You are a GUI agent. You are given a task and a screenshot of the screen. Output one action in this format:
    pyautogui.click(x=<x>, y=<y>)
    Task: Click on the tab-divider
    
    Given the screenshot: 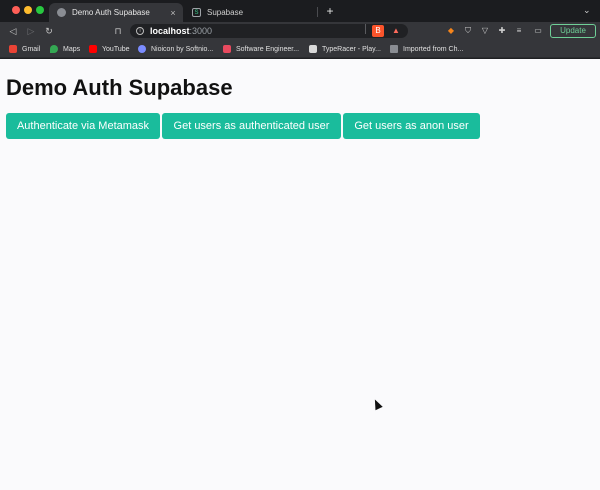 What is the action you would take?
    pyautogui.click(x=317, y=12)
    